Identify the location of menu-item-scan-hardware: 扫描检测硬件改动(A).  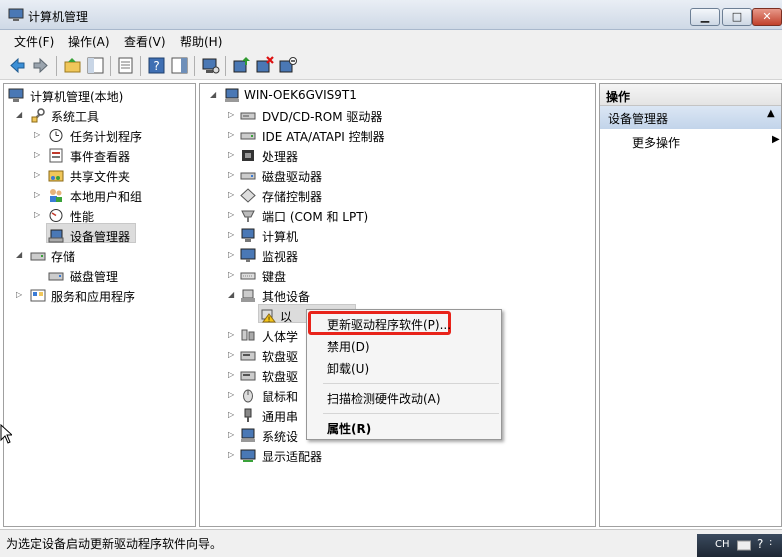
(384, 398).